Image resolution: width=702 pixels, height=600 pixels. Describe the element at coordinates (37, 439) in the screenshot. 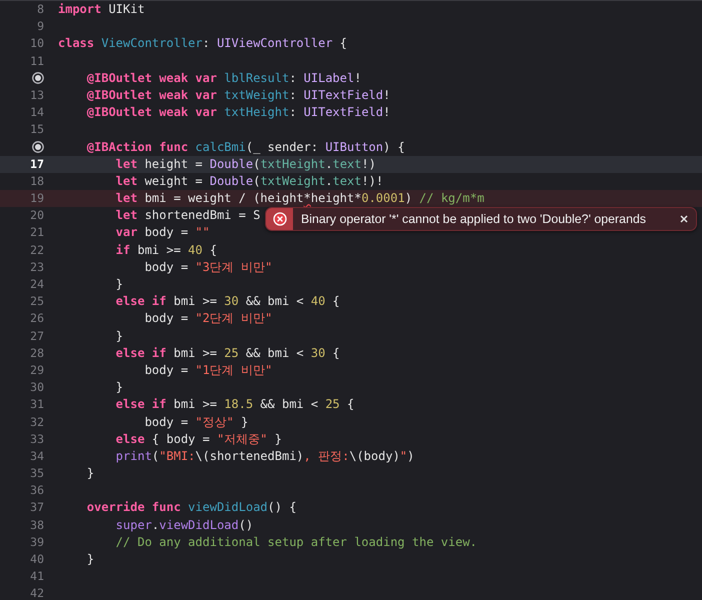

I see `line-number: 33` at that location.